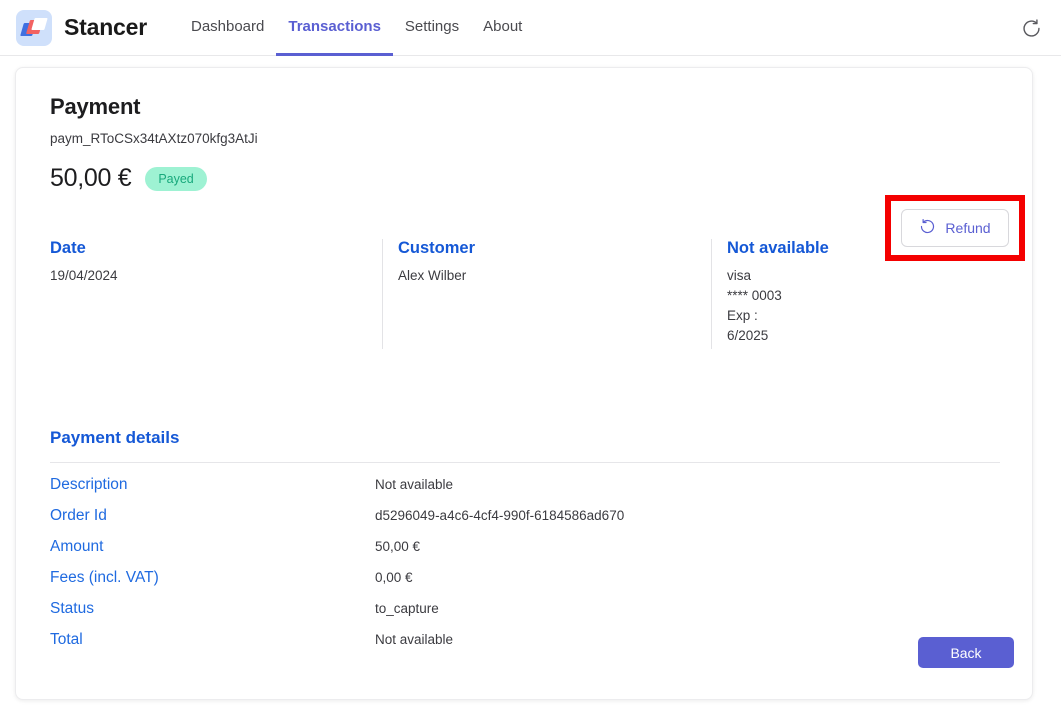  I want to click on info-column-customer: Customer Alex Wilber, so click(546, 294).